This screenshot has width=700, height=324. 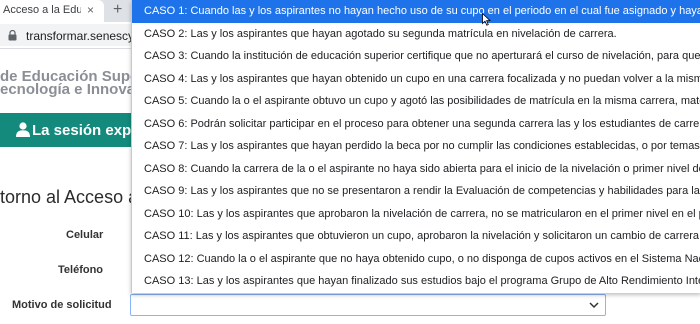 I want to click on lock-icon, so click(x=12, y=35).